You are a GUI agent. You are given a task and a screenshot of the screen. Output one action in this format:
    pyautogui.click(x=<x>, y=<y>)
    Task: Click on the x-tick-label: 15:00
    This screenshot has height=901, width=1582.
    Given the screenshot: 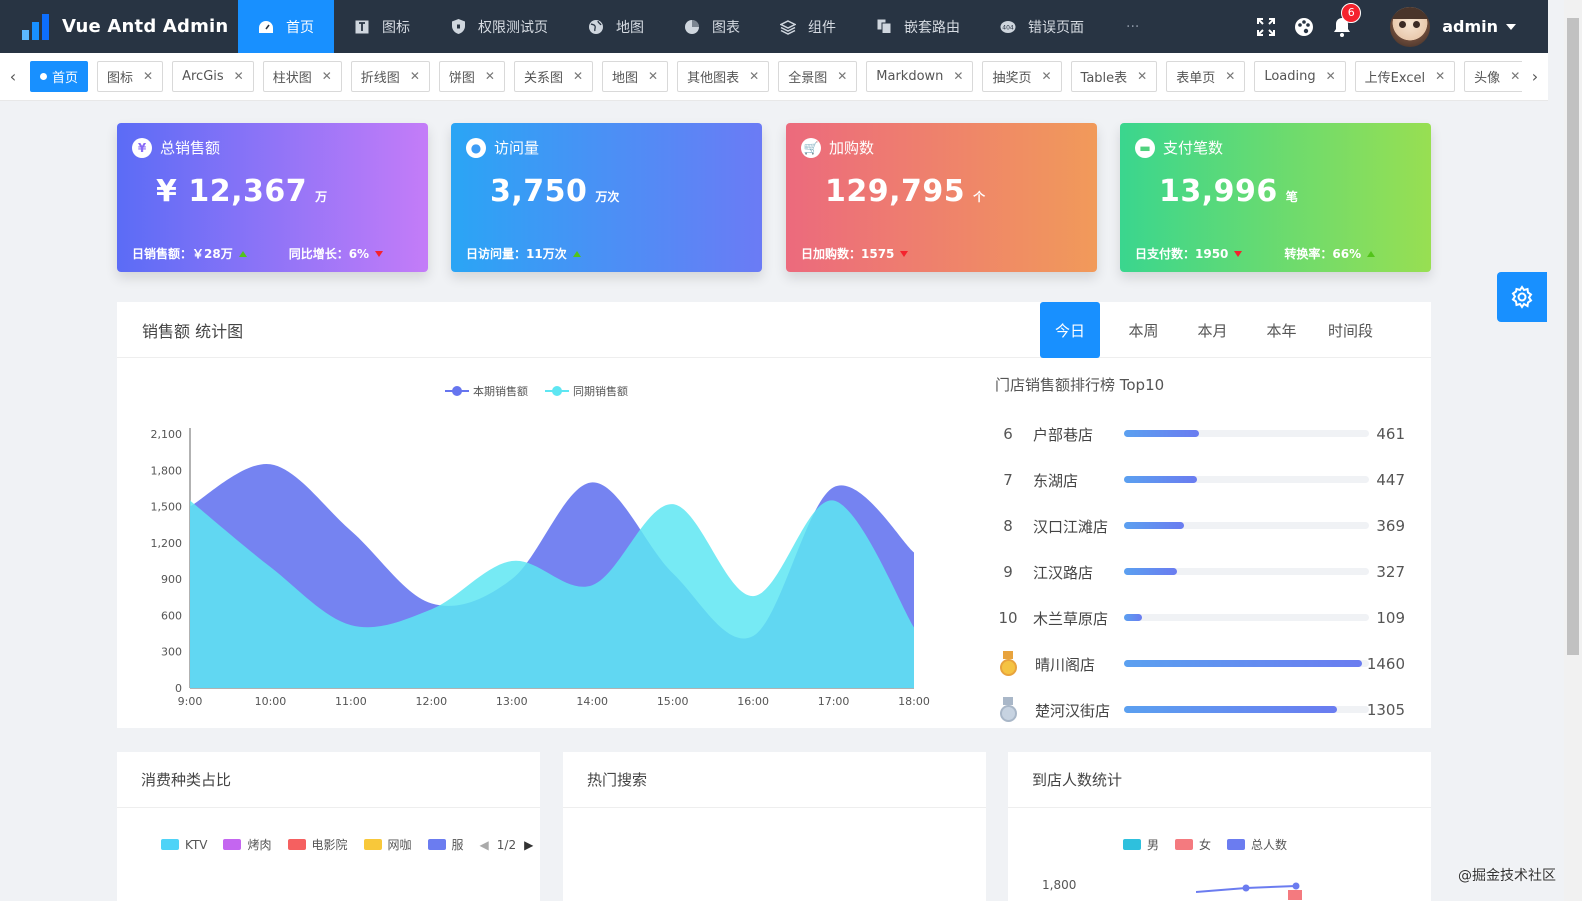 What is the action you would take?
    pyautogui.click(x=673, y=701)
    